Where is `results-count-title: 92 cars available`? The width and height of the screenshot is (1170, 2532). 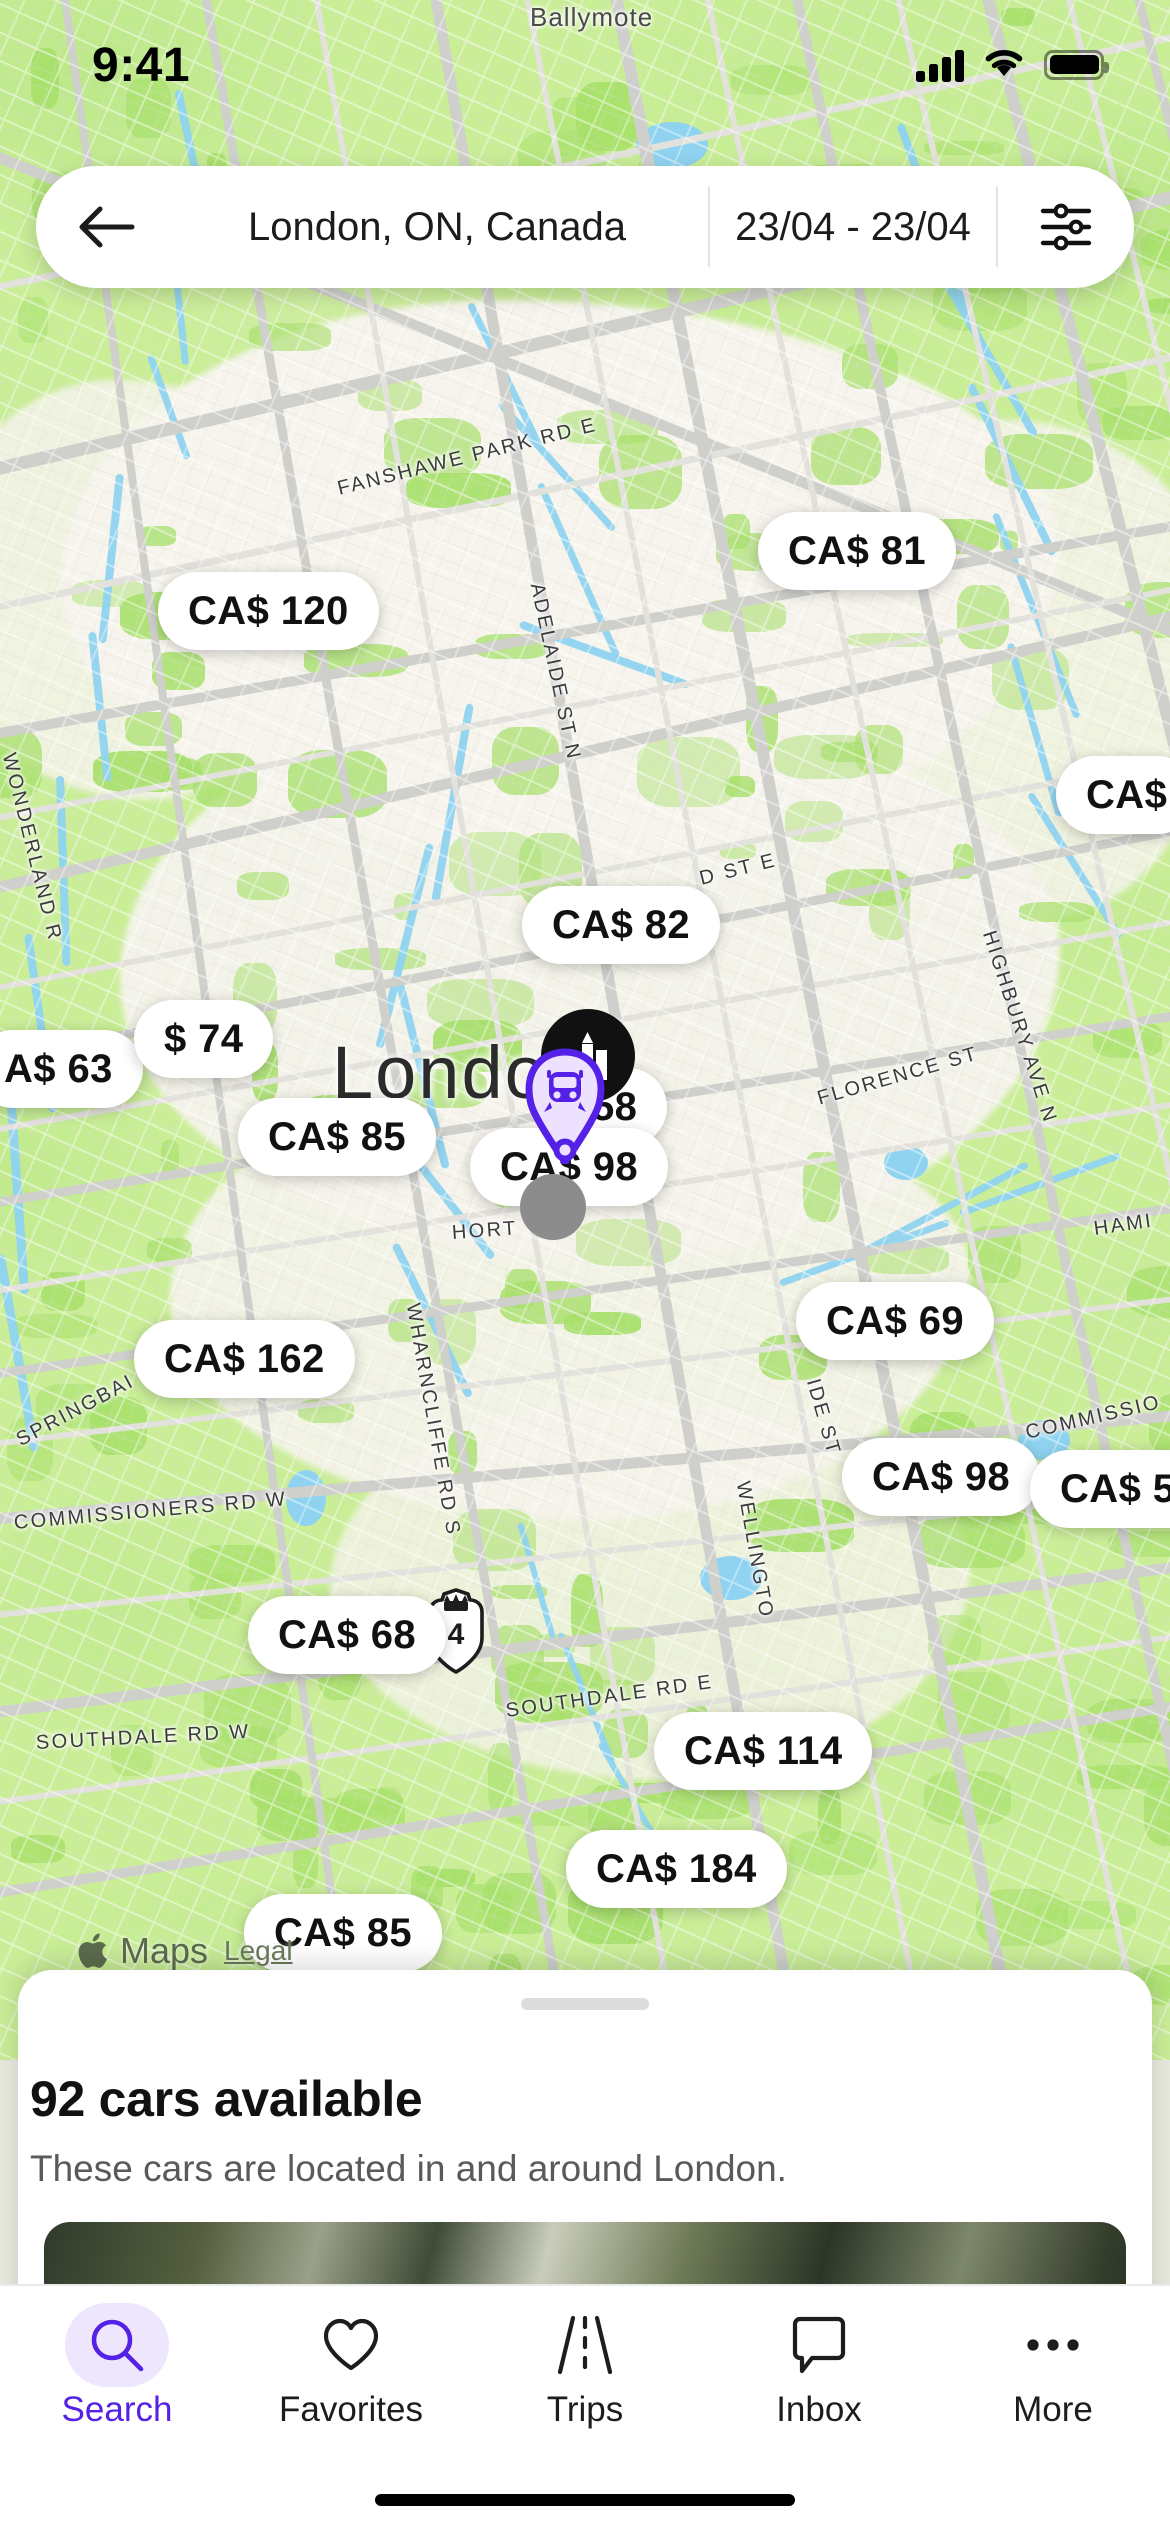
results-count-title: 92 cars available is located at coordinates (226, 2099).